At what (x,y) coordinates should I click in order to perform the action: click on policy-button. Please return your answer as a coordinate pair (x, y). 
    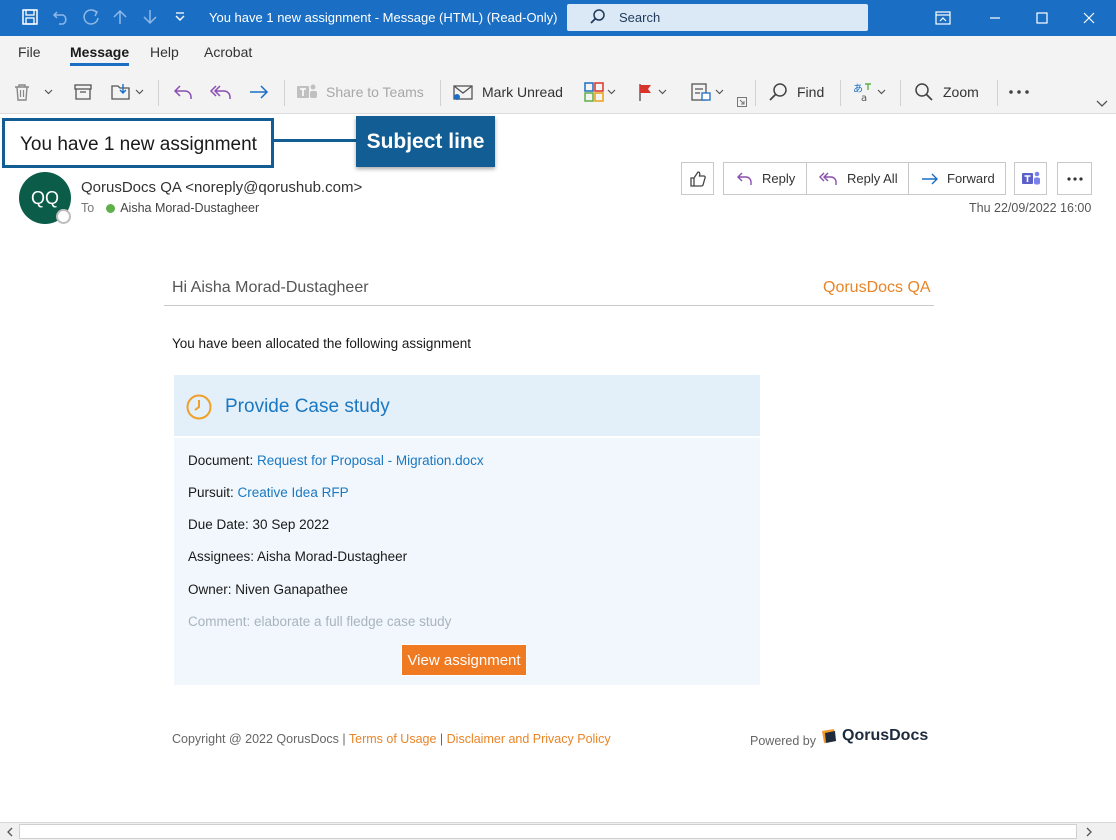
    Looking at the image, I should click on (707, 92).